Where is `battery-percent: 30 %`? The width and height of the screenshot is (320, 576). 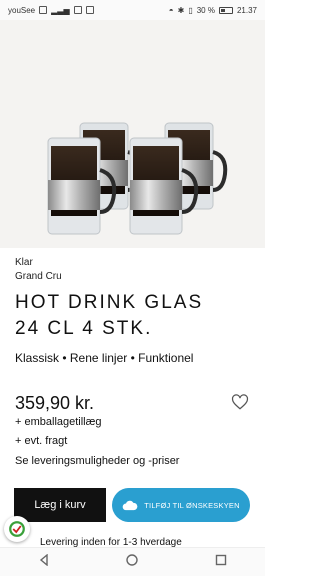 battery-percent: 30 % is located at coordinates (205, 10).